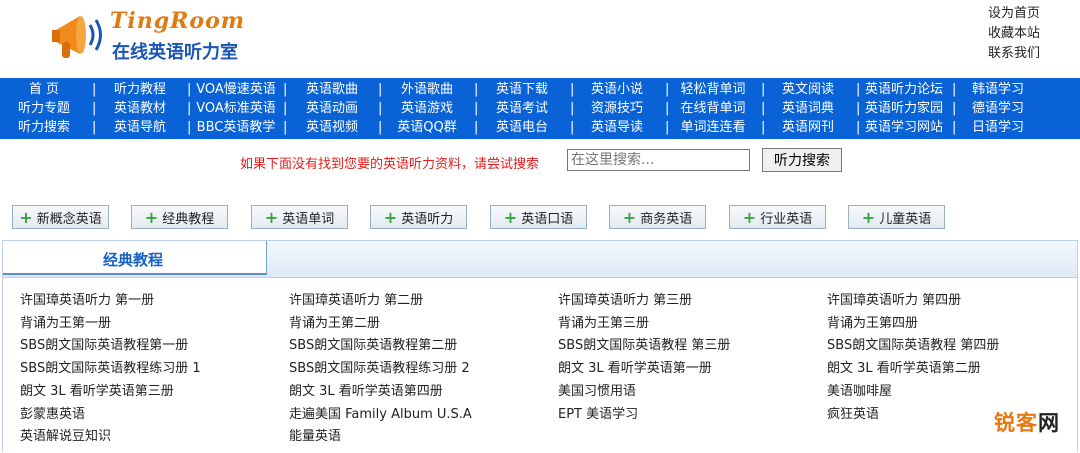 This screenshot has height=453, width=1080. Describe the element at coordinates (52, 412) in the screenshot. I see `tutorial-link: 彭蒙惠英语` at that location.